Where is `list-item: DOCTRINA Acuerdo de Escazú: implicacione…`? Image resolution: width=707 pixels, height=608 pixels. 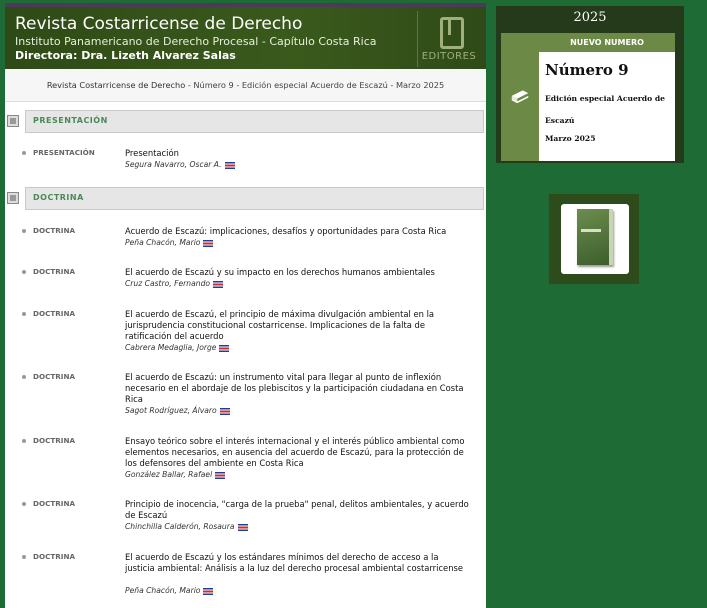 list-item: DOCTRINA Acuerdo de Escazú: implicacione… is located at coordinates (245, 229).